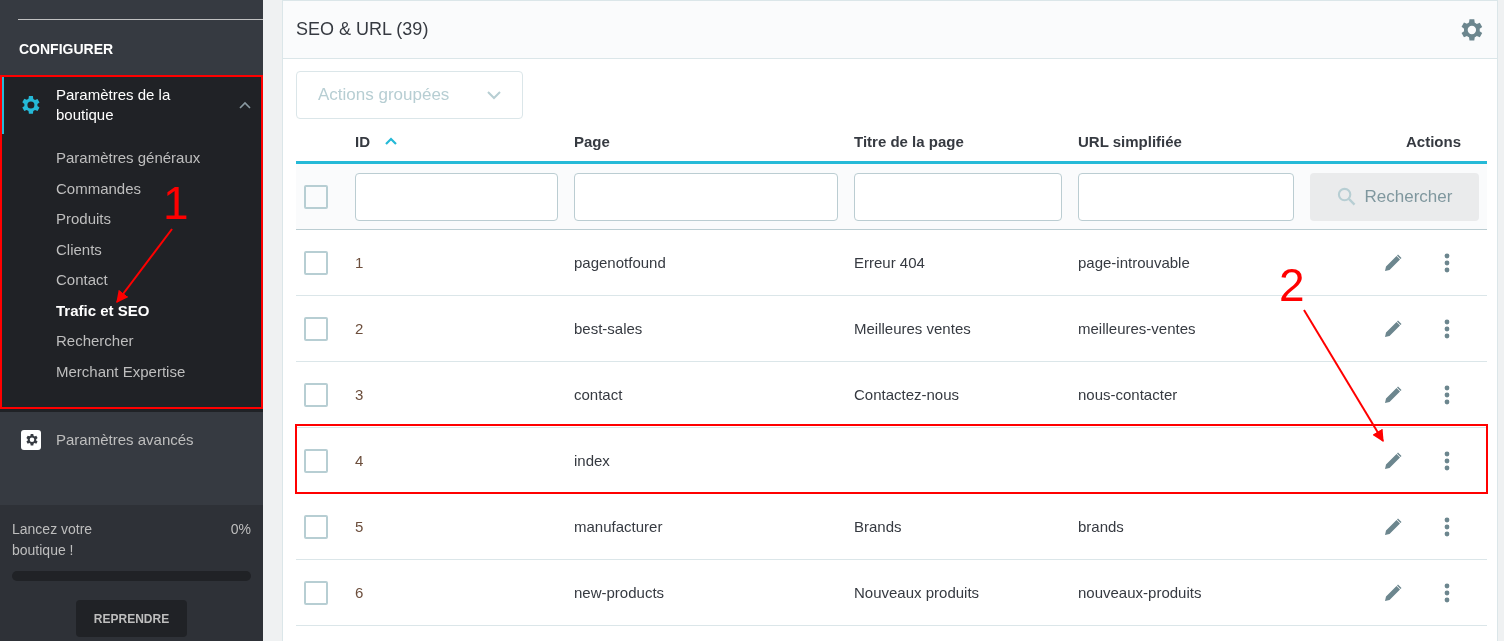  What do you see at coordinates (359, 262) in the screenshot?
I see `table-cell: 1` at bounding box center [359, 262].